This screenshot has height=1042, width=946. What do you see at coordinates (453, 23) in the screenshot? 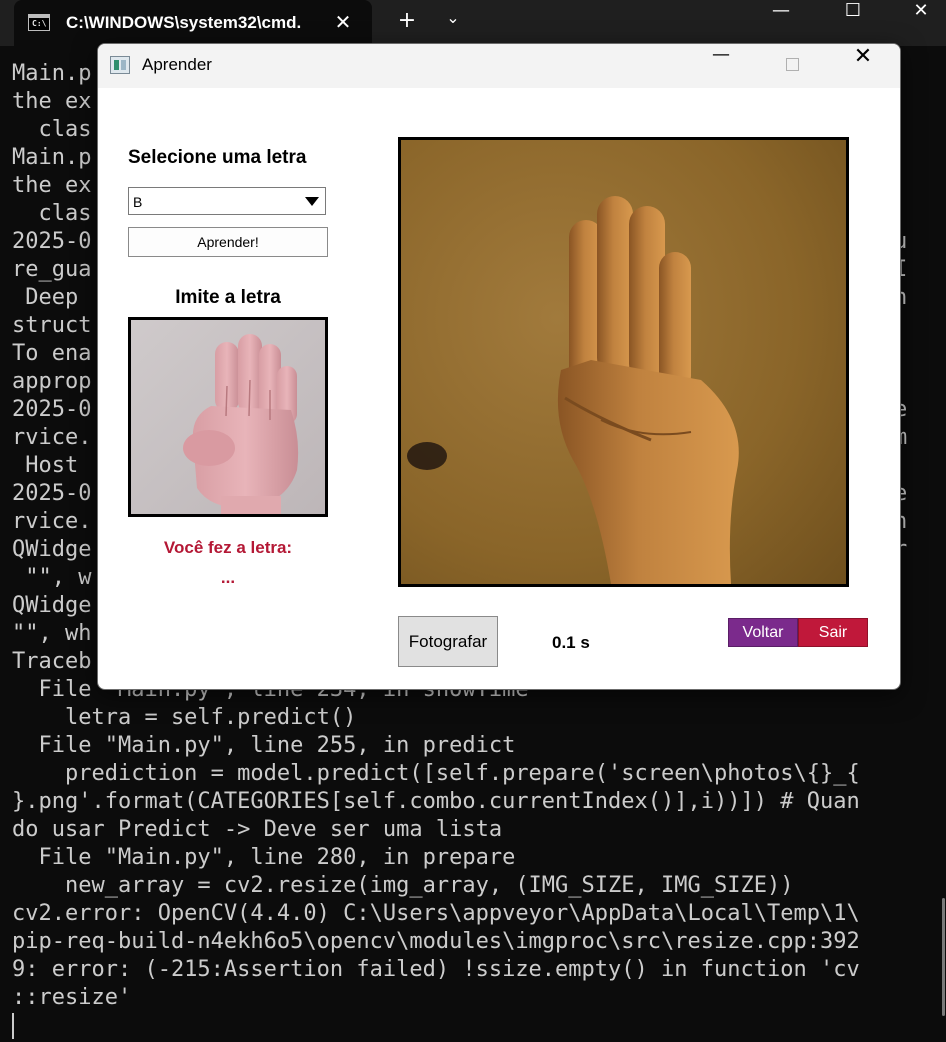
I see `chevron-down-icon: ⌄` at bounding box center [453, 23].